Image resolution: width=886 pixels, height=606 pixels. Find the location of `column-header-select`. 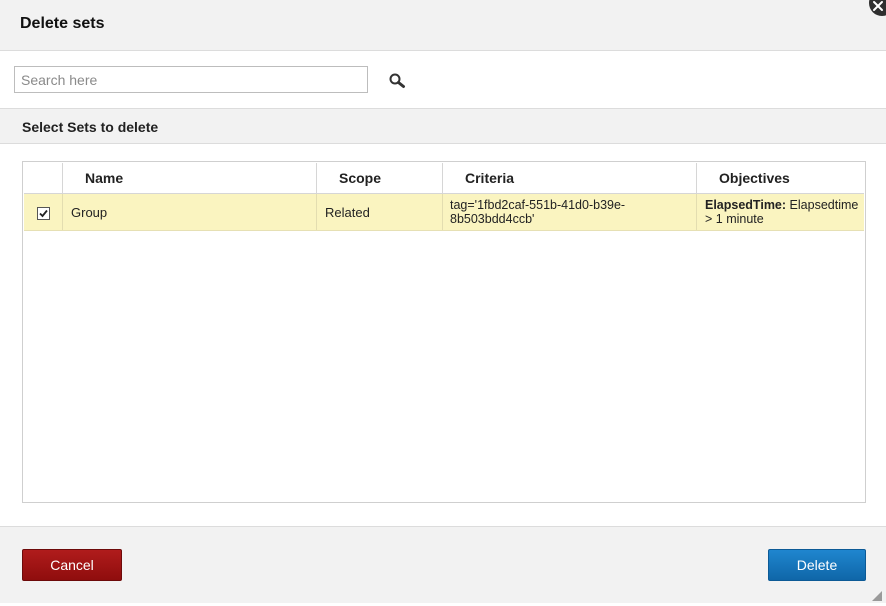

column-header-select is located at coordinates (43, 178).